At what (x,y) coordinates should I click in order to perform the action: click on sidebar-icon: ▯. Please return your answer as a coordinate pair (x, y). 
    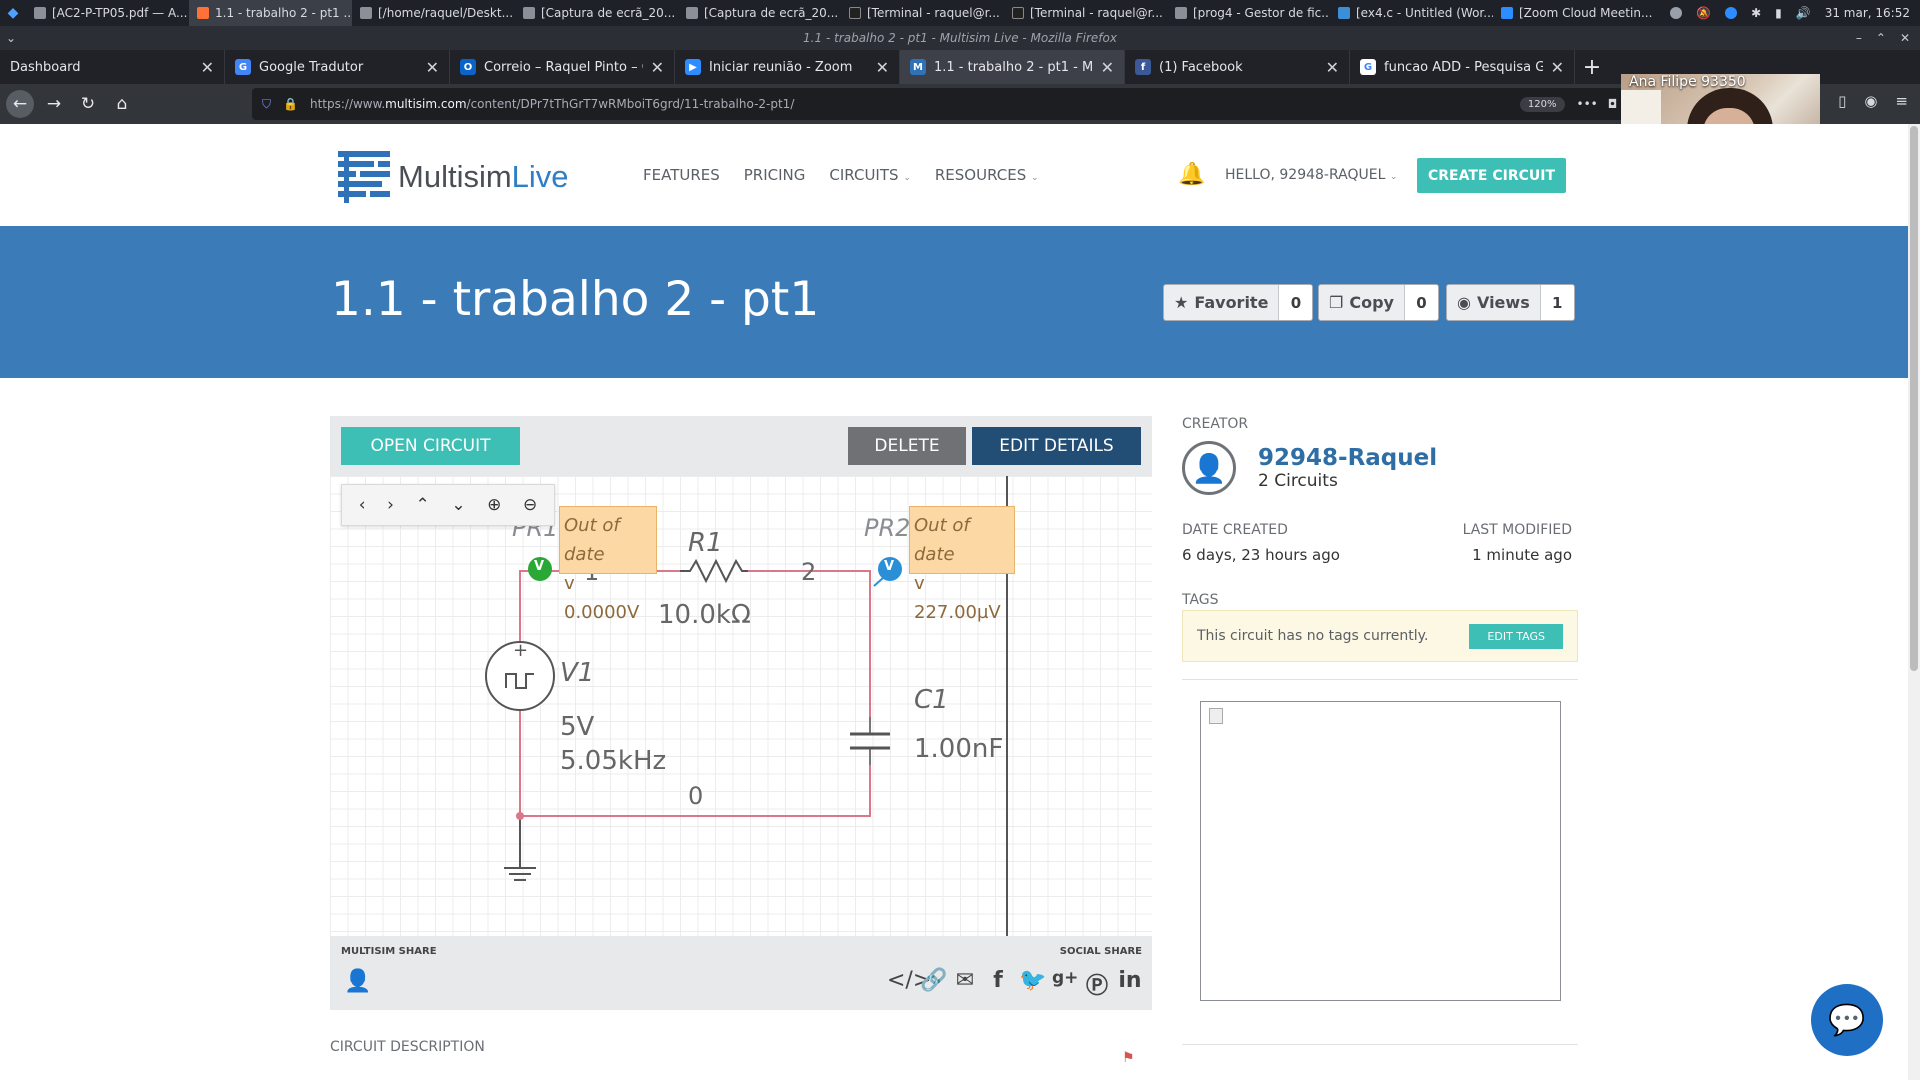
    Looking at the image, I should click on (1842, 101).